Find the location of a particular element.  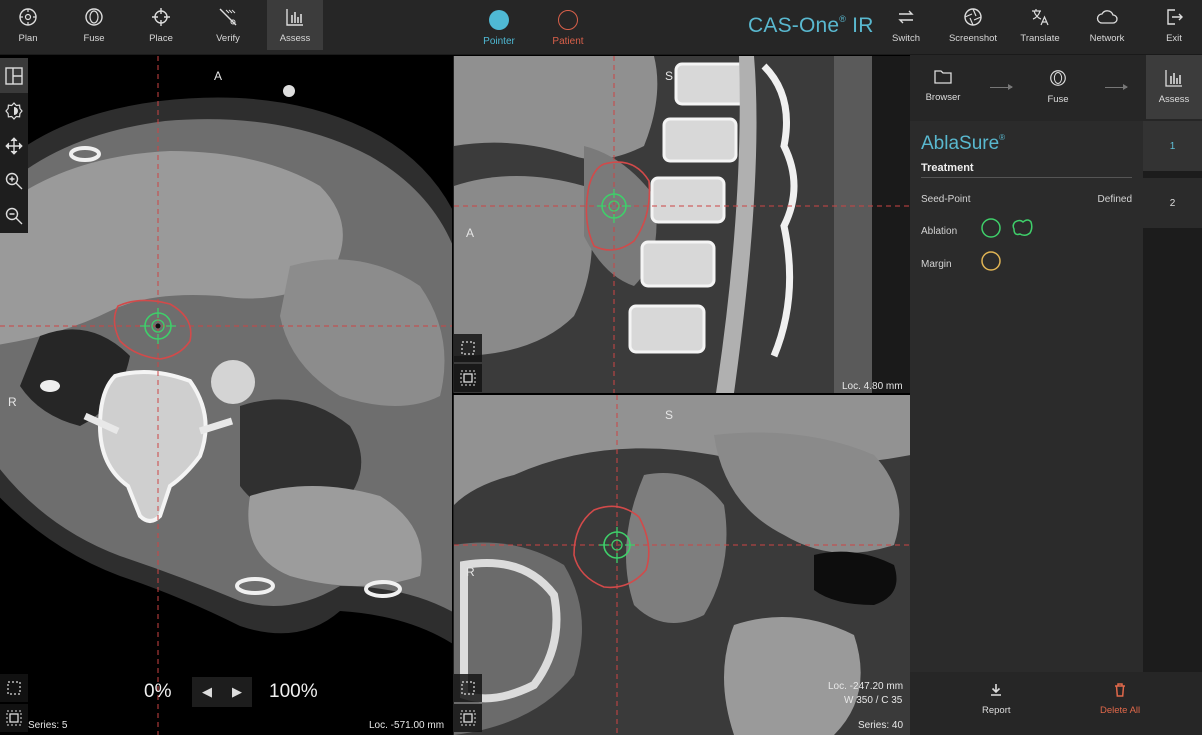

pointer-label: Pointer is located at coordinates (499, 41).